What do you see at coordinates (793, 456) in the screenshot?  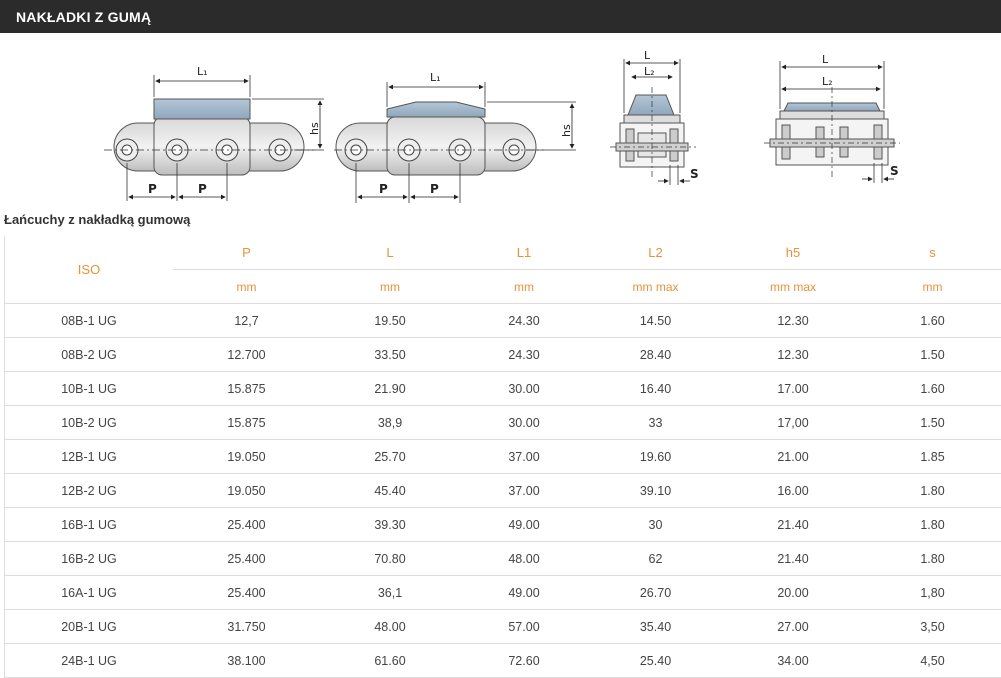 I see `cell-h5: 21.00` at bounding box center [793, 456].